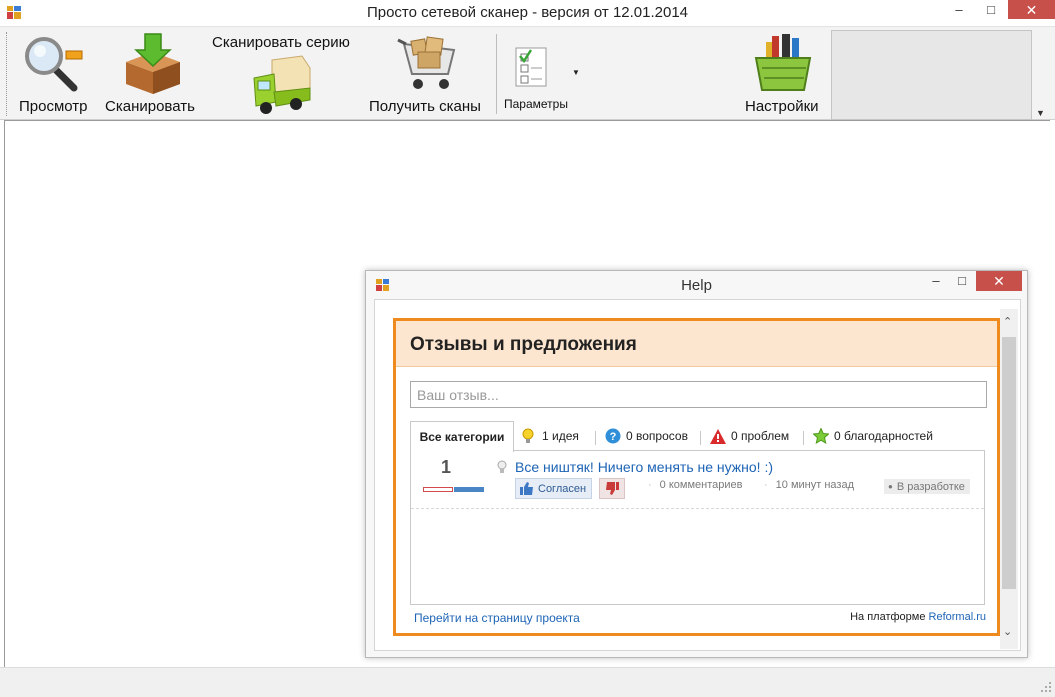  What do you see at coordinates (783, 62) in the screenshot?
I see `basket-icon` at bounding box center [783, 62].